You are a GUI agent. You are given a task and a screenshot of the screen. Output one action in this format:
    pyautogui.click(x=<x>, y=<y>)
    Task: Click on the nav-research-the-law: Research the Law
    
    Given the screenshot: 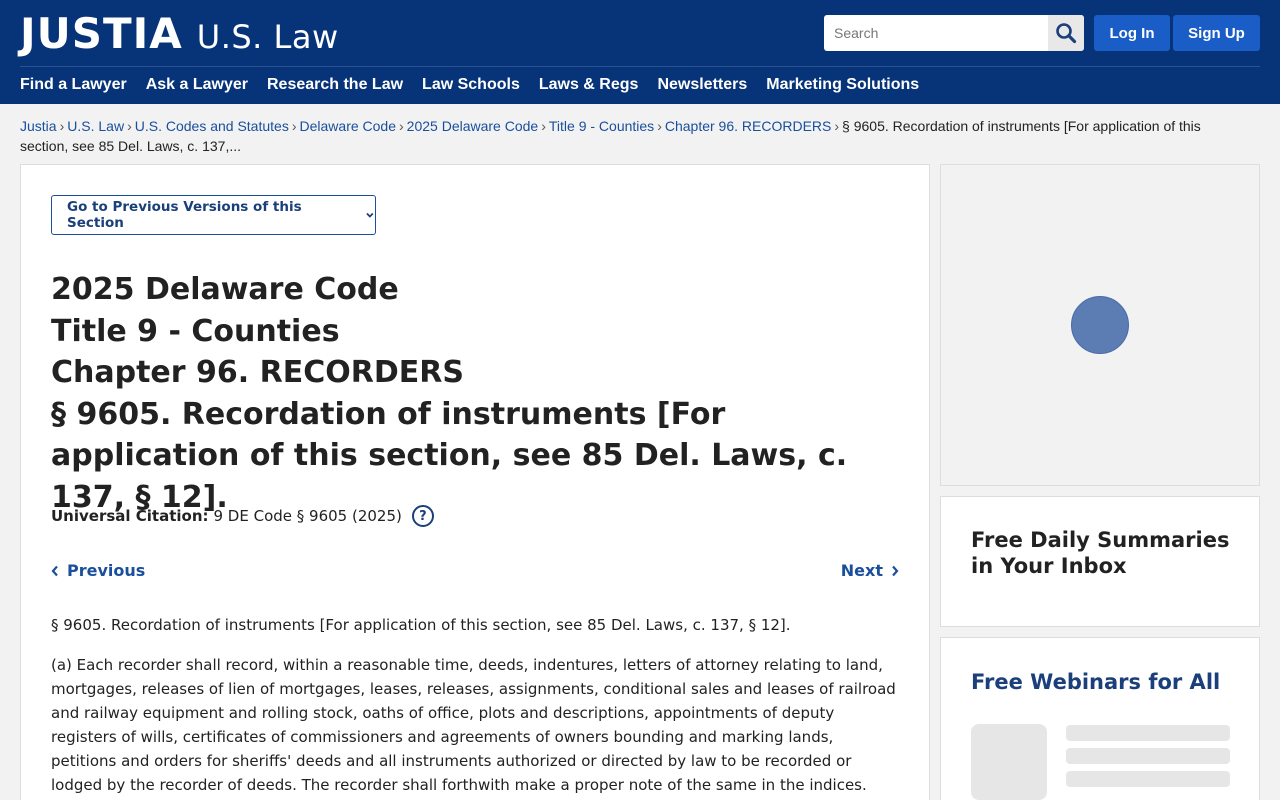 What is the action you would take?
    pyautogui.click(x=335, y=85)
    